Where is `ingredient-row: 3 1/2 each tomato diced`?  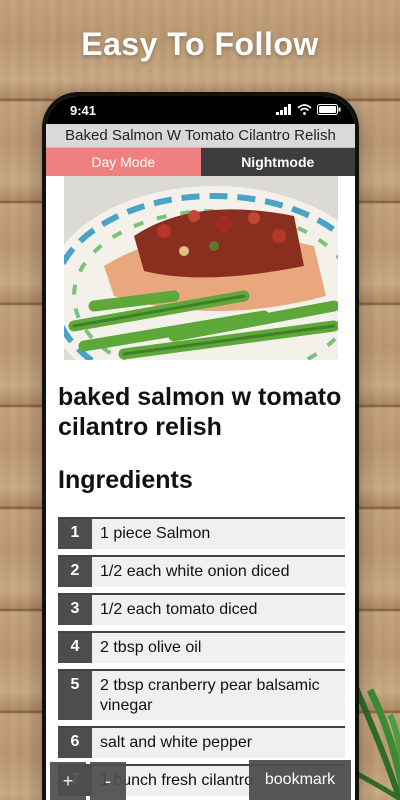 ingredient-row: 3 1/2 each tomato diced is located at coordinates (201, 609).